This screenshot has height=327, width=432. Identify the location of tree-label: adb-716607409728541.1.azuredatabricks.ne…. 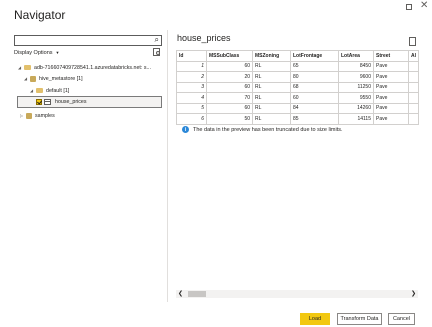
(92, 67).